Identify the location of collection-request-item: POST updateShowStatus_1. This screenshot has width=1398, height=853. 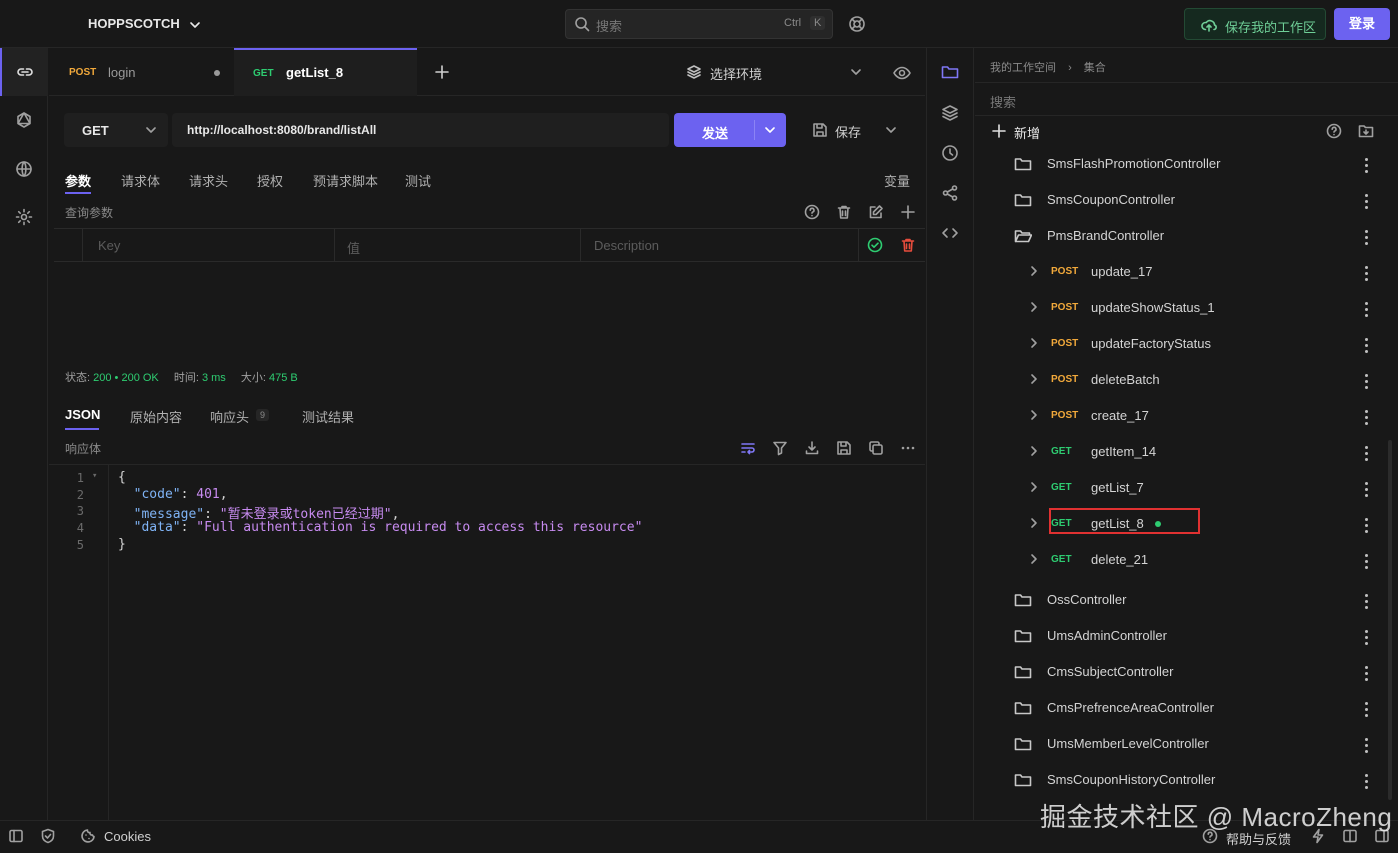
(1180, 308).